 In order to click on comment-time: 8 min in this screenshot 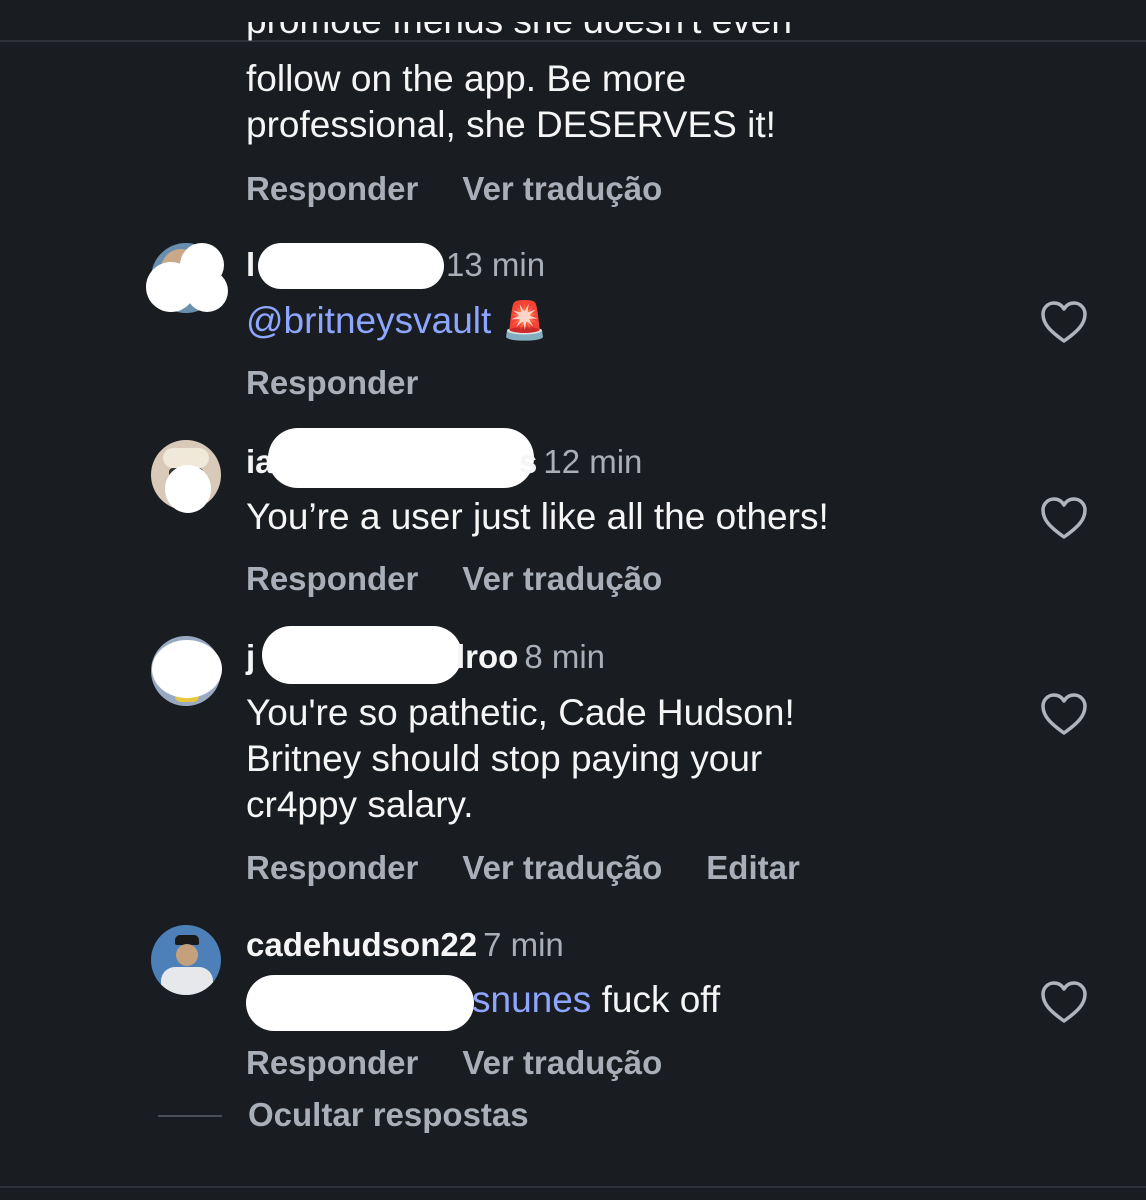, I will do `click(565, 656)`.